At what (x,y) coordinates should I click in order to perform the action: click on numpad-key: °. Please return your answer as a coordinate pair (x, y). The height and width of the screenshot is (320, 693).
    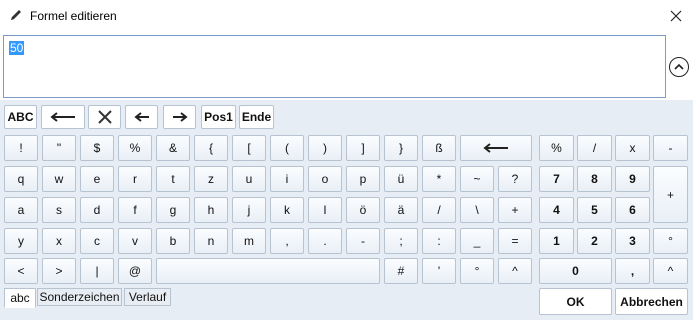
    Looking at the image, I should click on (670, 241).